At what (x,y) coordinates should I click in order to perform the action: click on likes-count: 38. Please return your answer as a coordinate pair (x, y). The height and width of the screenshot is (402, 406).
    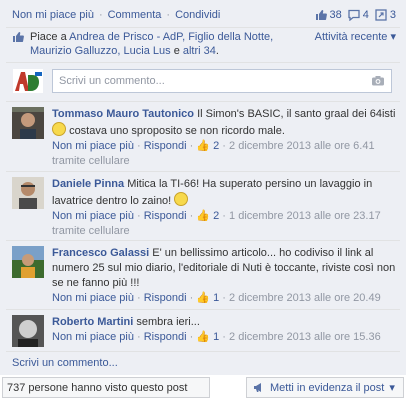
    Looking at the image, I should click on (335, 15).